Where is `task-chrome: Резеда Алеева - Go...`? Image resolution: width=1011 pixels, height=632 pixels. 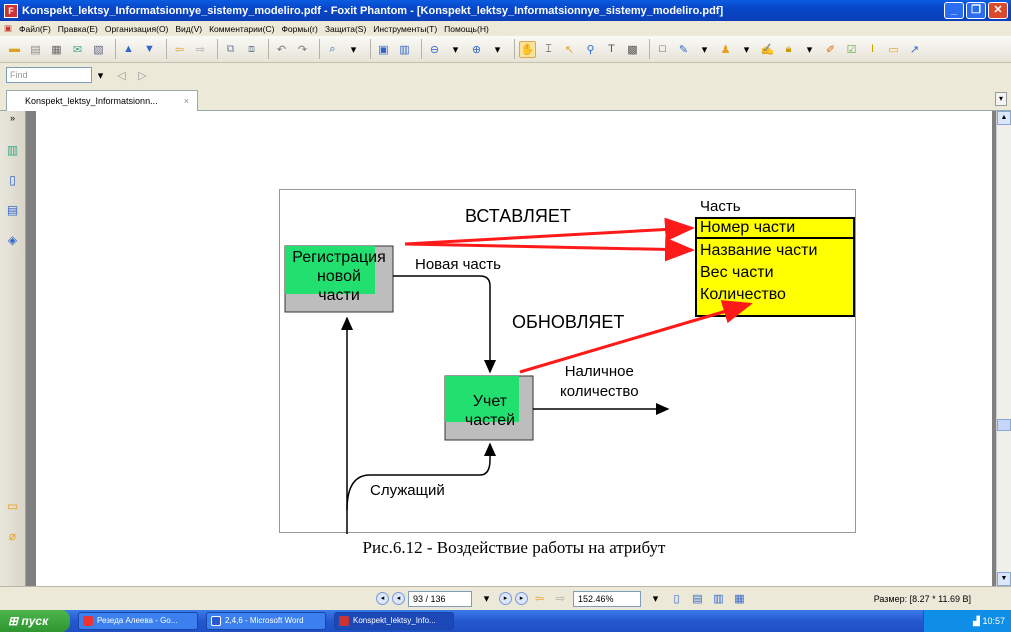
task-chrome: Резеда Алеева - Go... is located at coordinates (138, 621).